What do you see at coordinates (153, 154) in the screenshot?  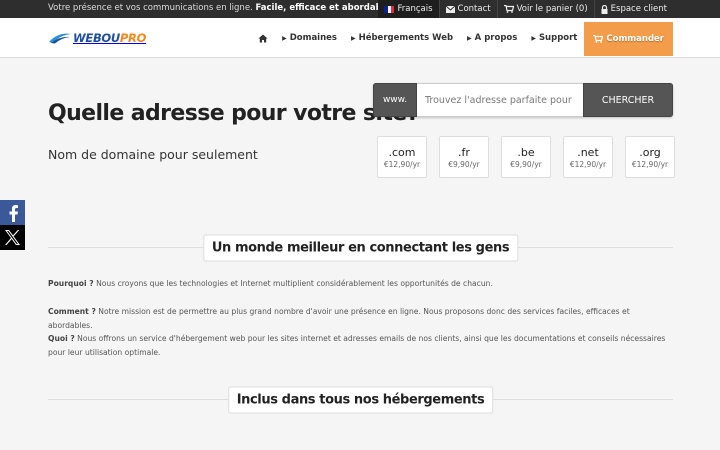 I see `hero-subtitle: Nom de domaine pour seulement` at bounding box center [153, 154].